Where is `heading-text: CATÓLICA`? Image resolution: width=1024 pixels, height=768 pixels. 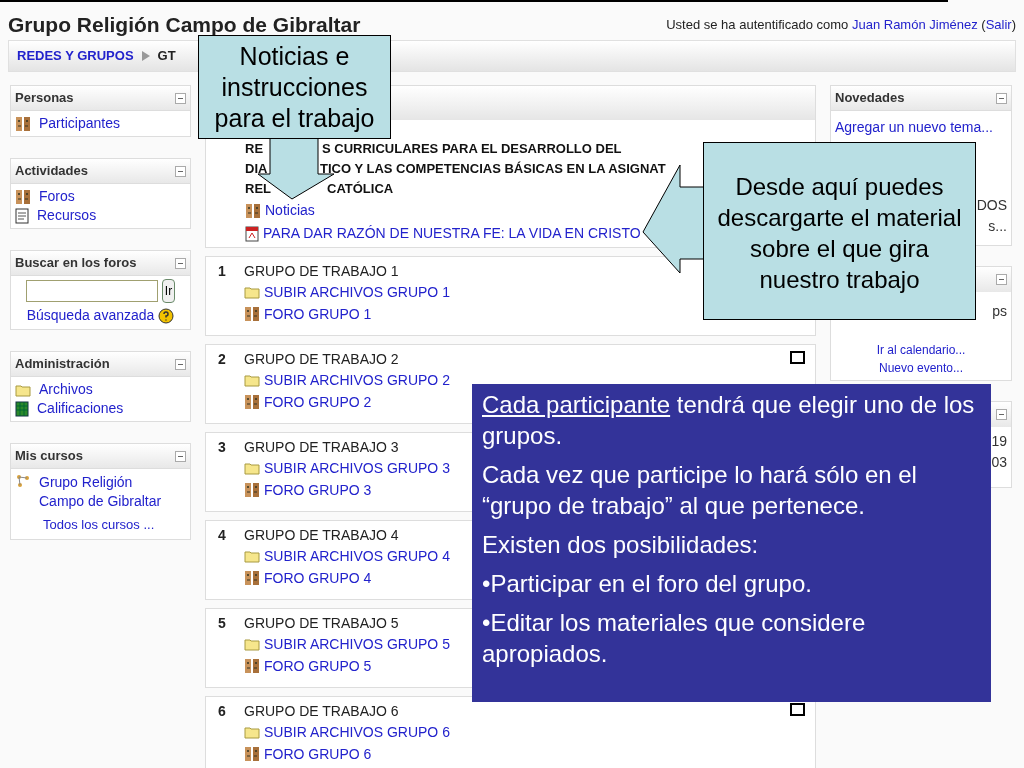 heading-text: CATÓLICA is located at coordinates (360, 189).